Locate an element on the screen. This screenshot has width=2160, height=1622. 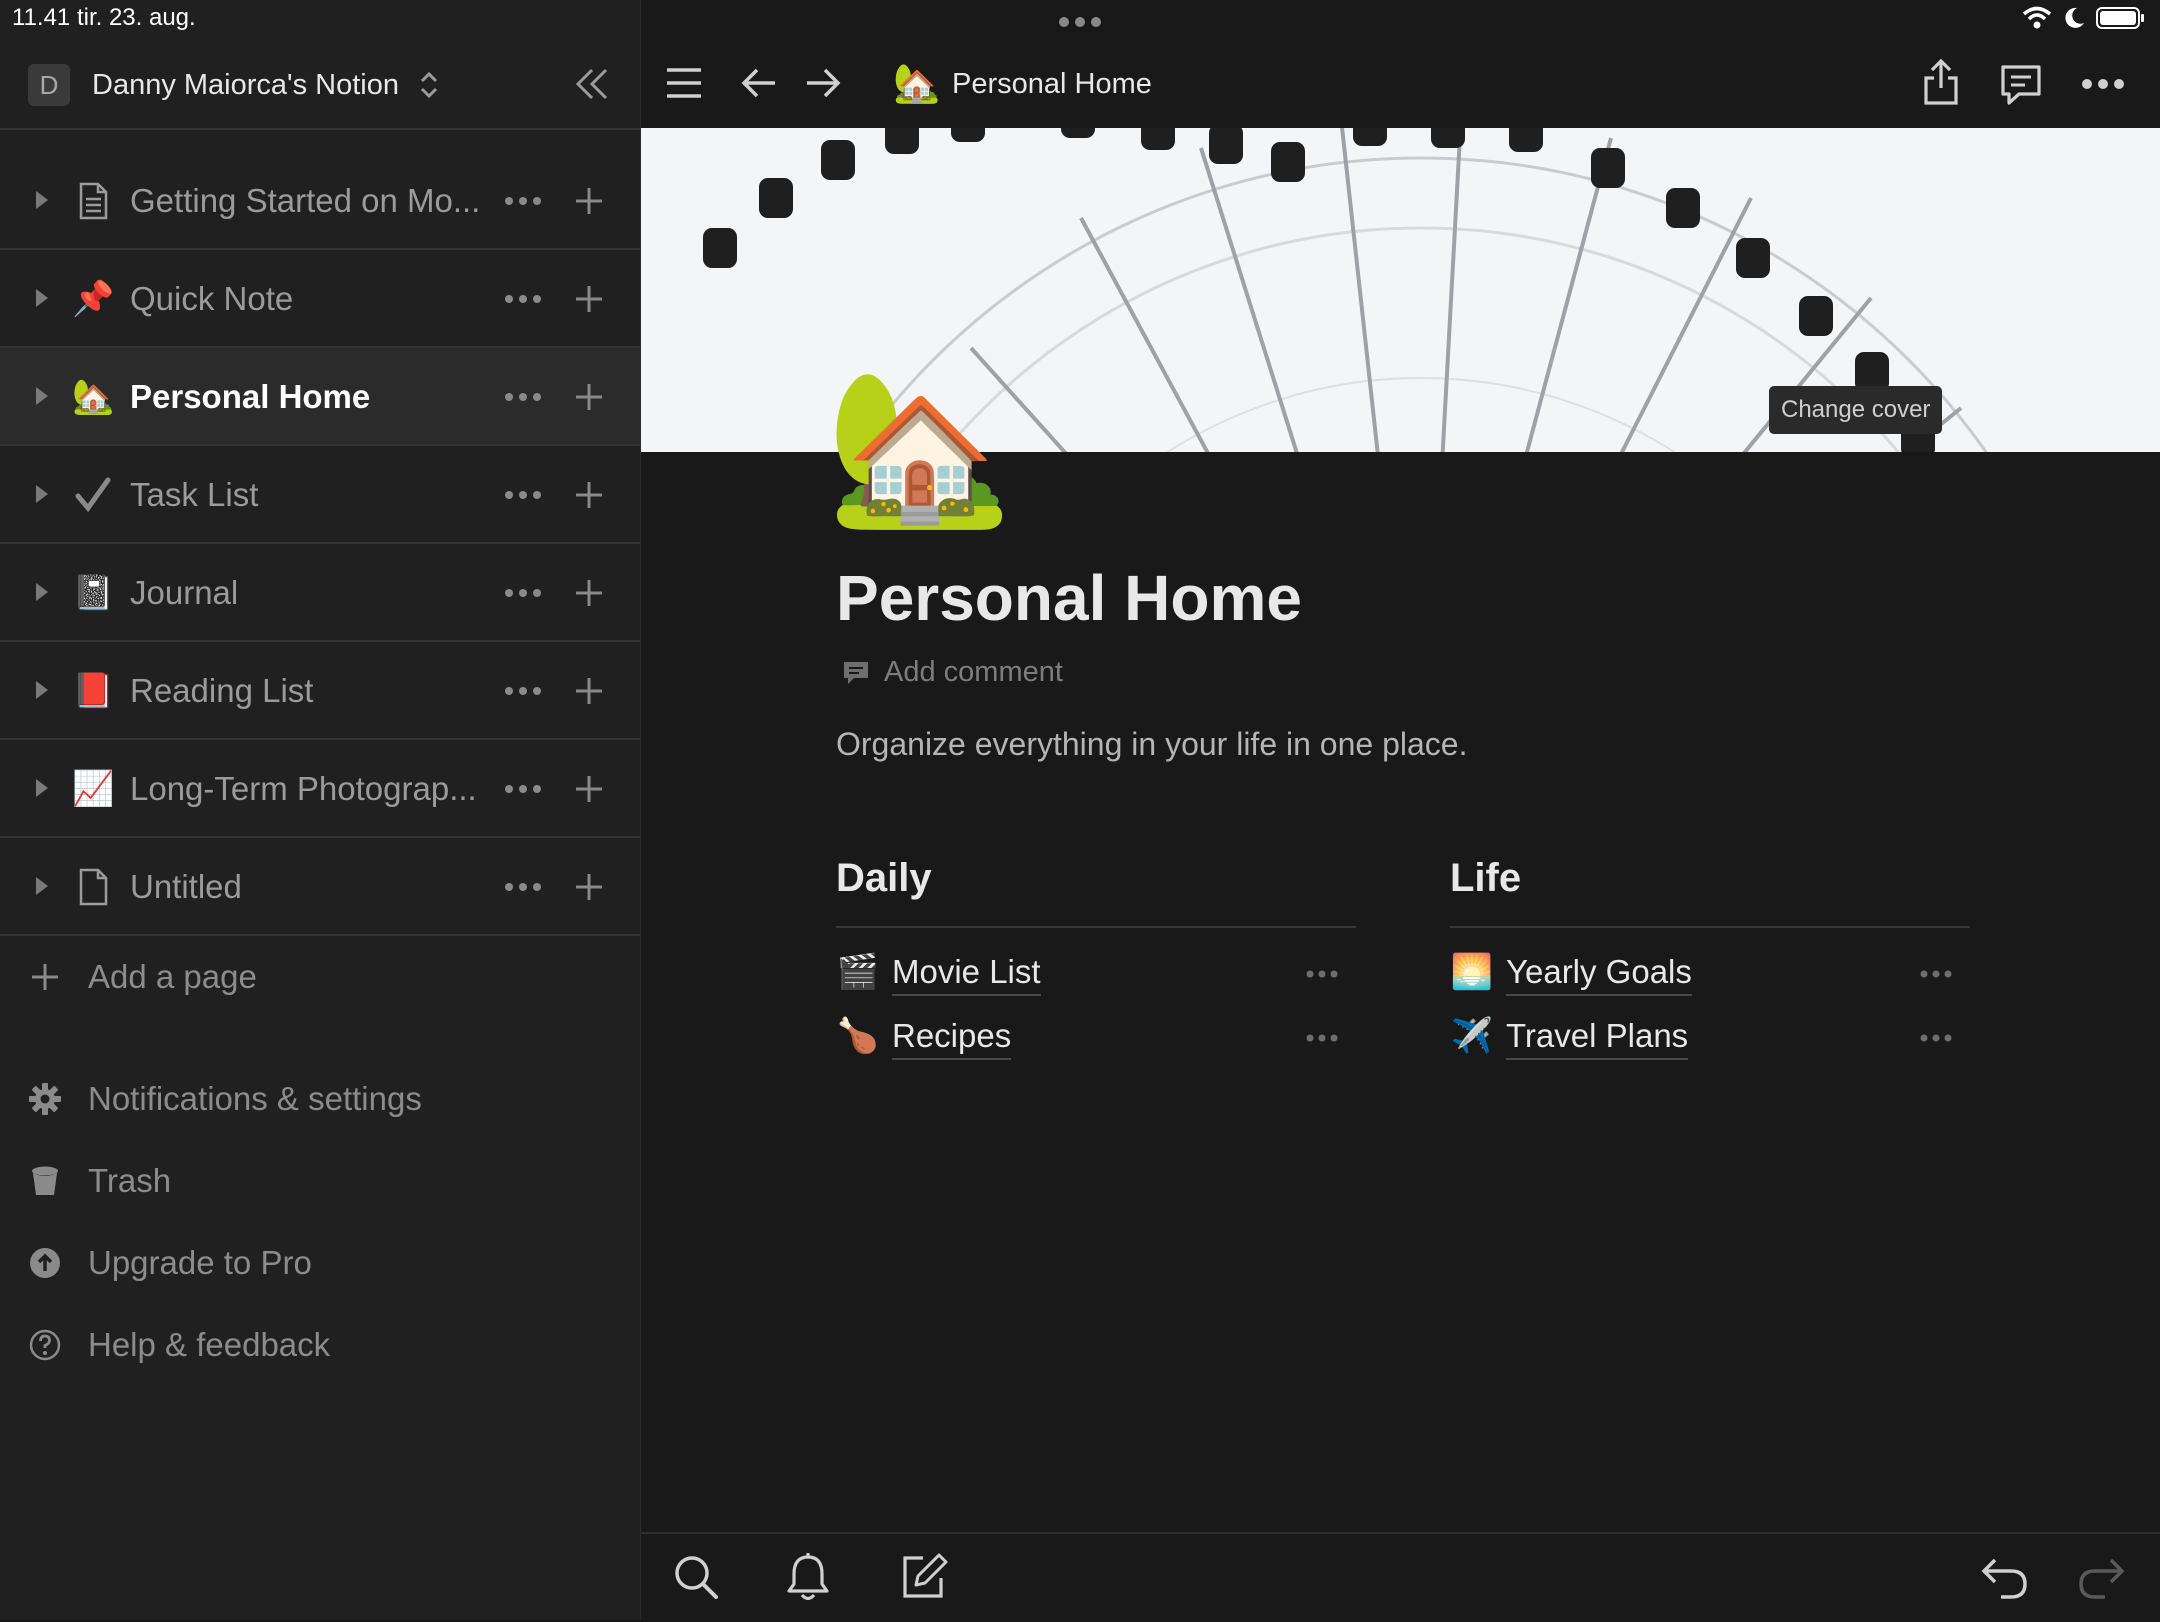
search-icon is located at coordinates (696, 1577).